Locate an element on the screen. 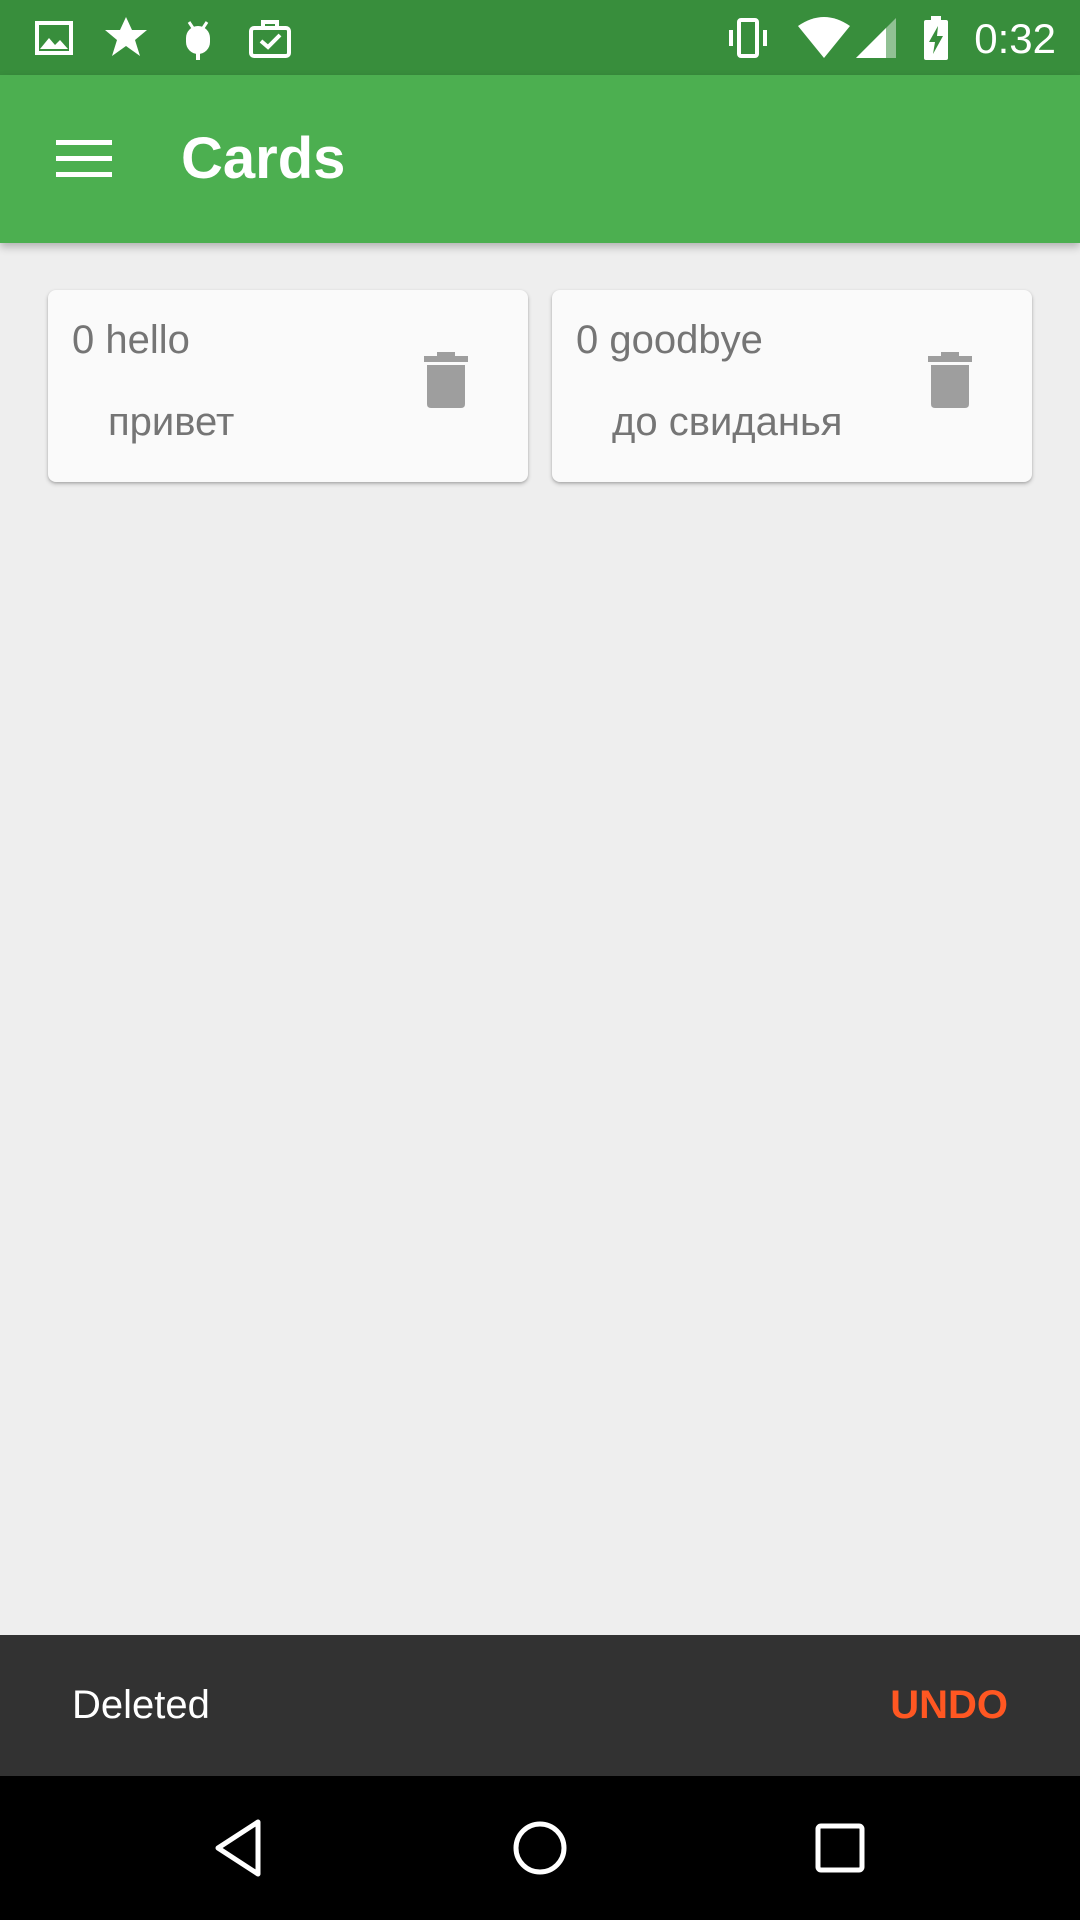 The image size is (1080, 1920). card-front-text: 0 hello is located at coordinates (131, 340).